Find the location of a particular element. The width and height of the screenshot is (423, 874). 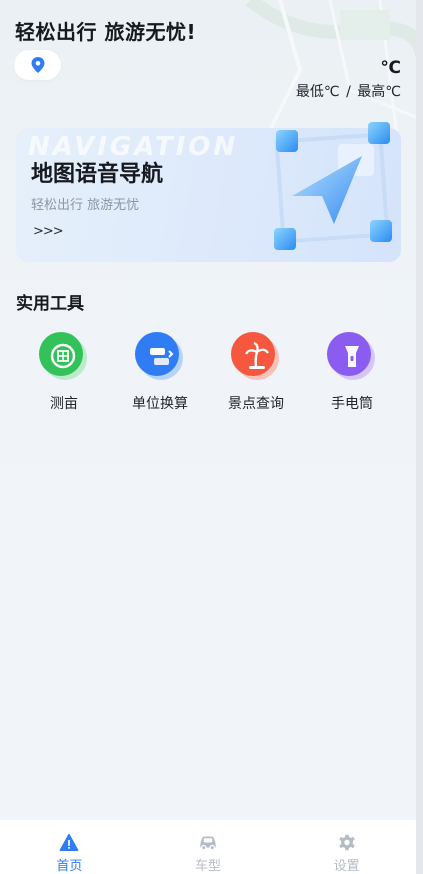

tool-label: 手电筒 is located at coordinates (352, 404).